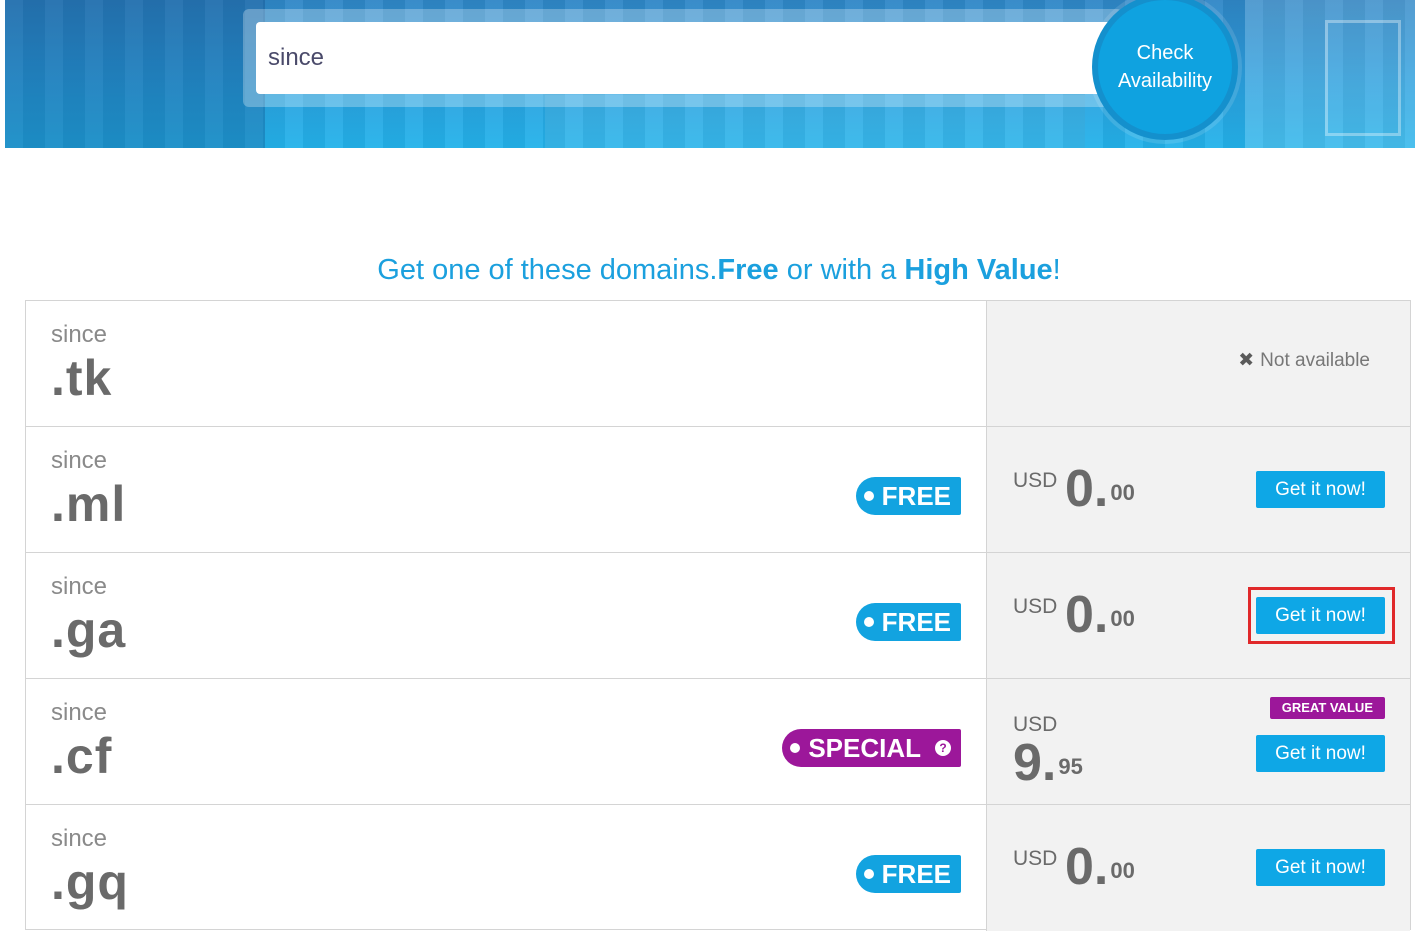  I want to click on heading-text: or with a, so click(841, 270).